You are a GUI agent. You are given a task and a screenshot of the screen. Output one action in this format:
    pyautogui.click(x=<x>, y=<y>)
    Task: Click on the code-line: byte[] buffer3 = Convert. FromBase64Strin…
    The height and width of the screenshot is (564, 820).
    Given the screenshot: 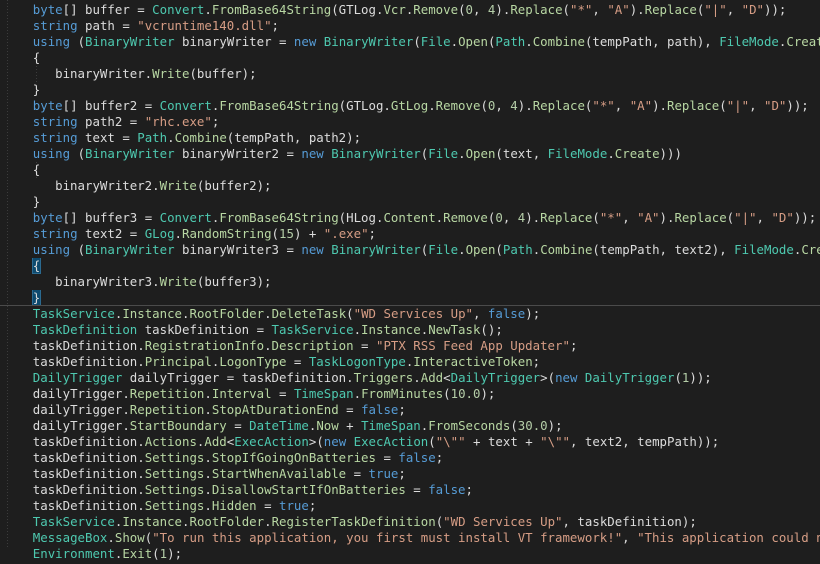 What is the action you would take?
    pyautogui.click(x=410, y=218)
    